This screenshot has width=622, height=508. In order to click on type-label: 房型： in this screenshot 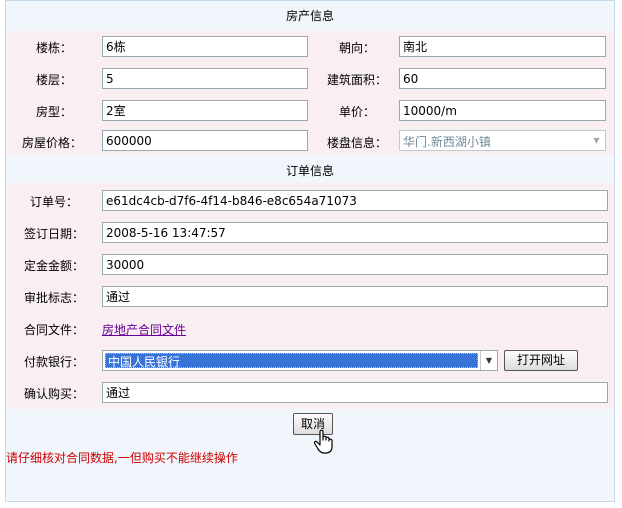, I will do `click(54, 112)`.